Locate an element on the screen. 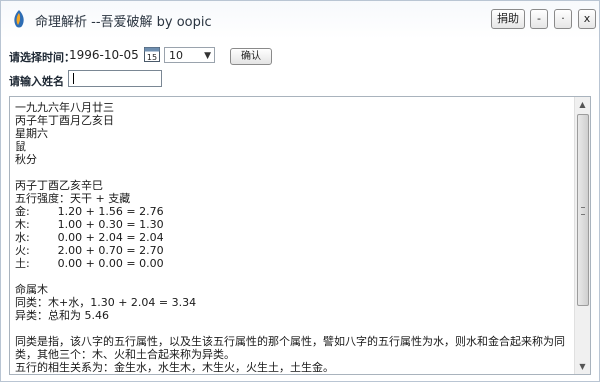 Image resolution: width=600 pixels, height=382 pixels. hour-select-value: 10 is located at coordinates (176, 55).